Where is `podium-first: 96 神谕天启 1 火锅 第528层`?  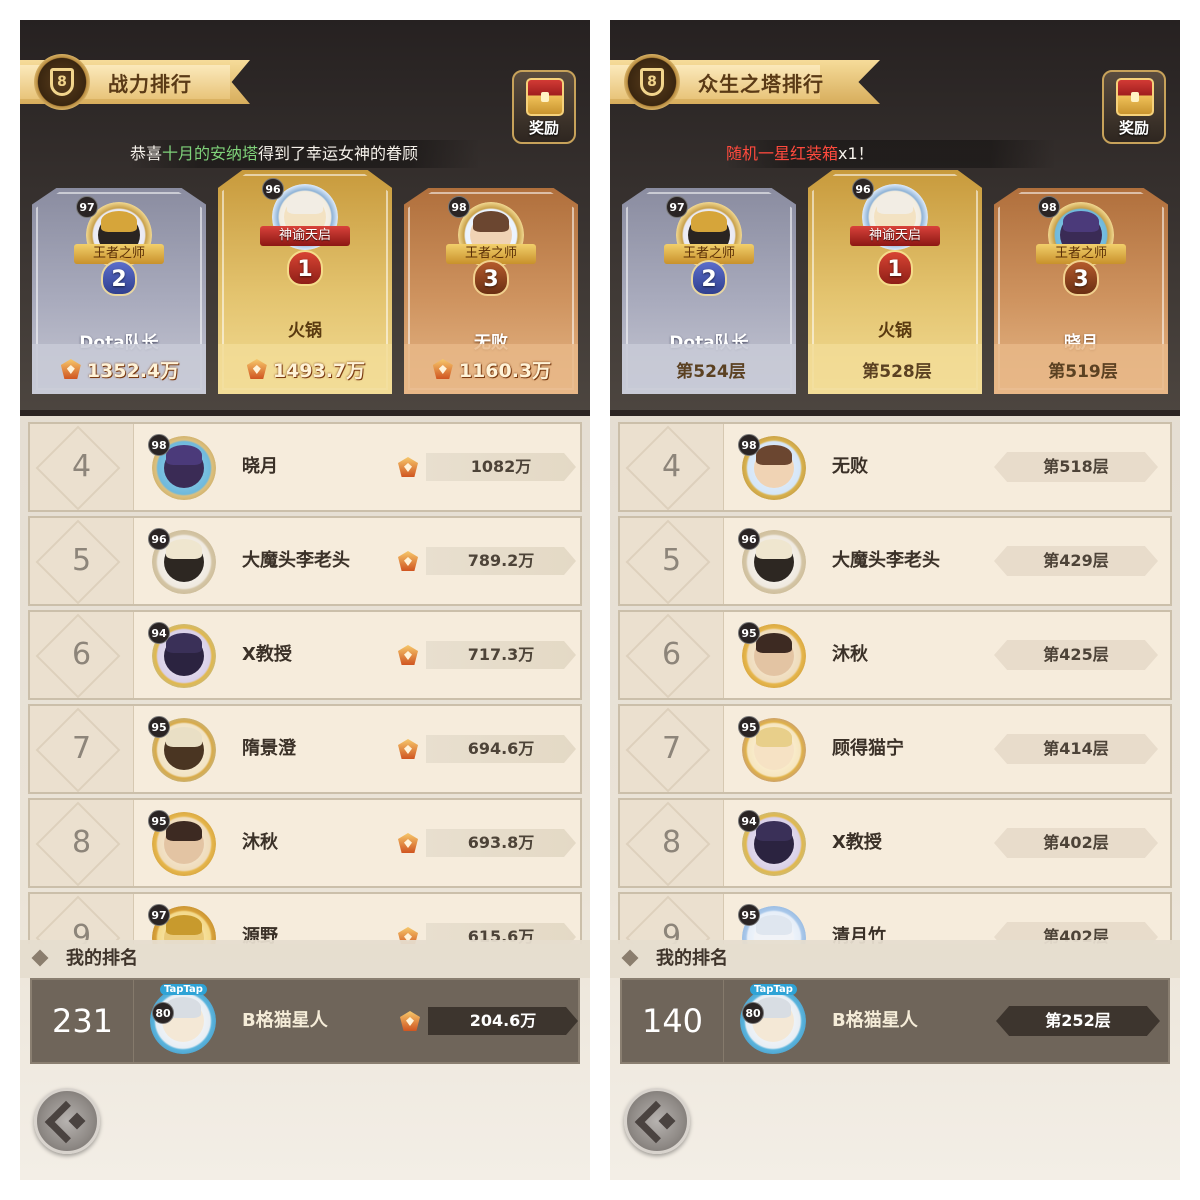 podium-first: 96 神谕天启 1 火锅 第528层 is located at coordinates (895, 282).